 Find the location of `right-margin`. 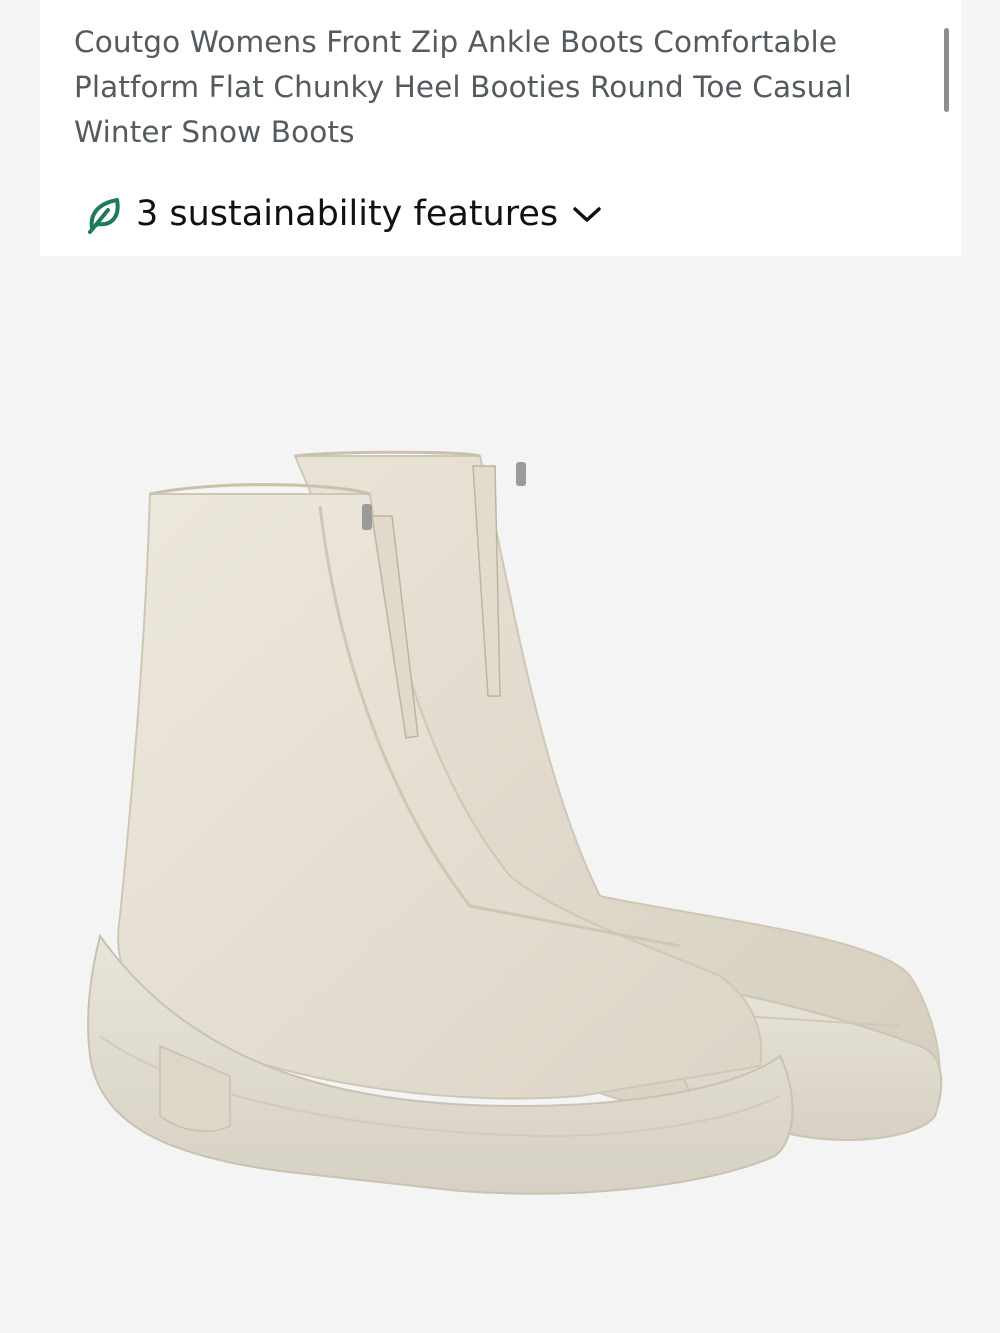

right-margin is located at coordinates (980, 666).